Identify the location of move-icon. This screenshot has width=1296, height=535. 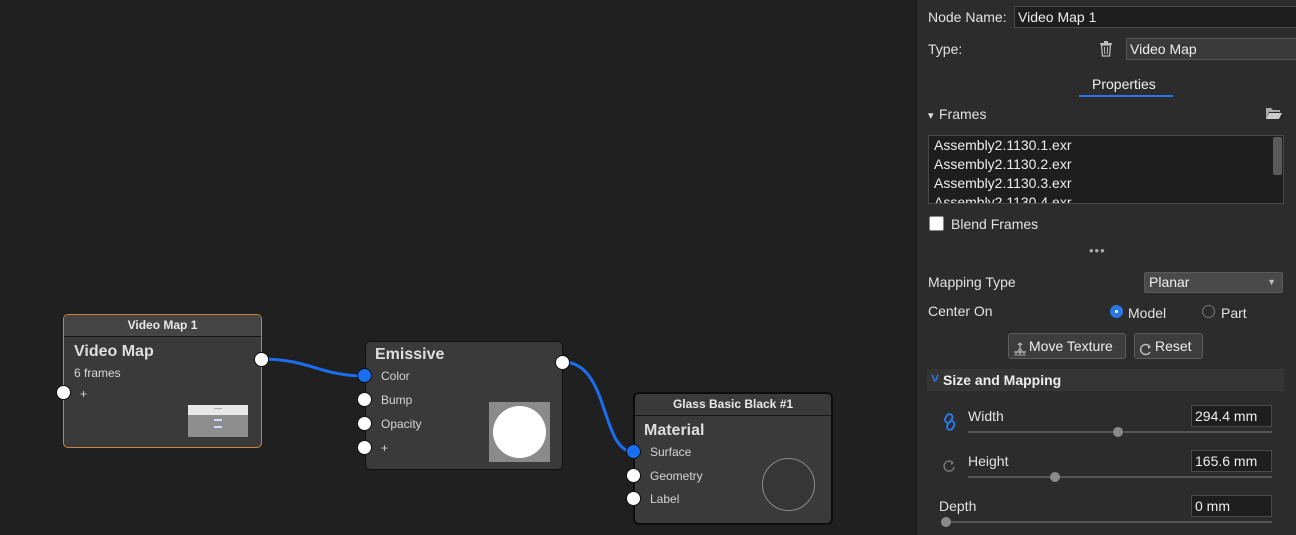
(1020, 351).